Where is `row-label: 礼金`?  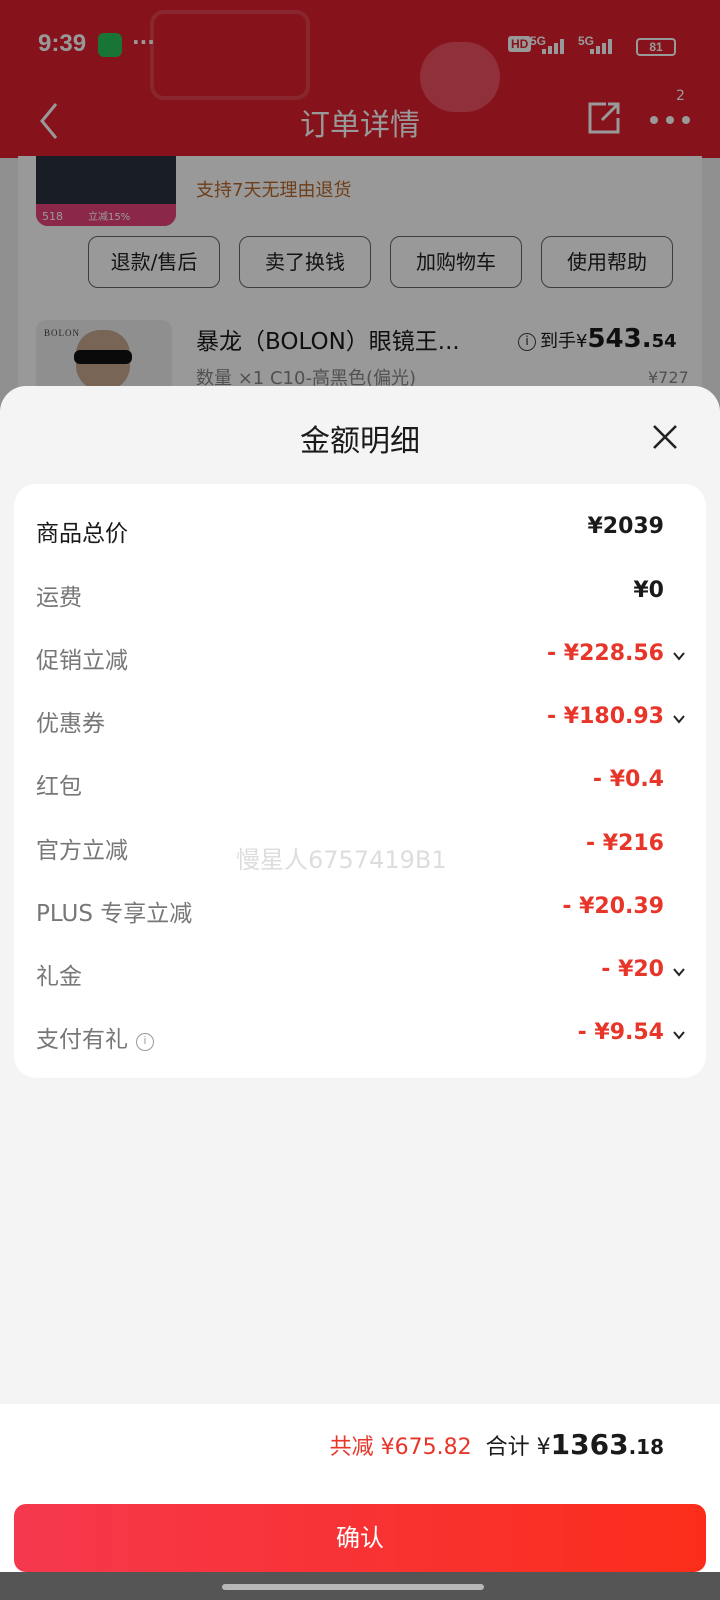 row-label: 礼金 is located at coordinates (59, 977).